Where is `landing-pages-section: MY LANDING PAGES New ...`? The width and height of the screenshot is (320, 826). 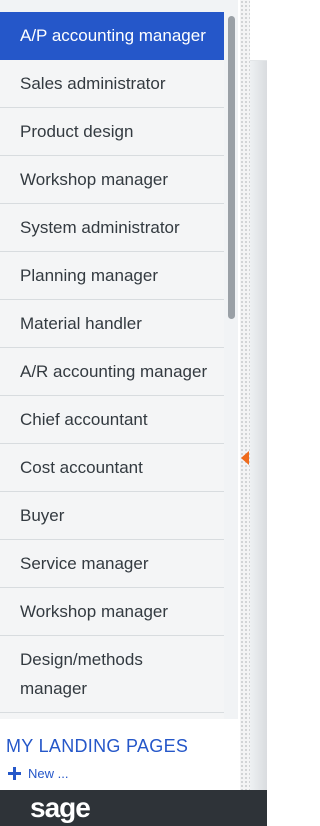 landing-pages-section: MY LANDING PAGES New ... is located at coordinates (119, 754).